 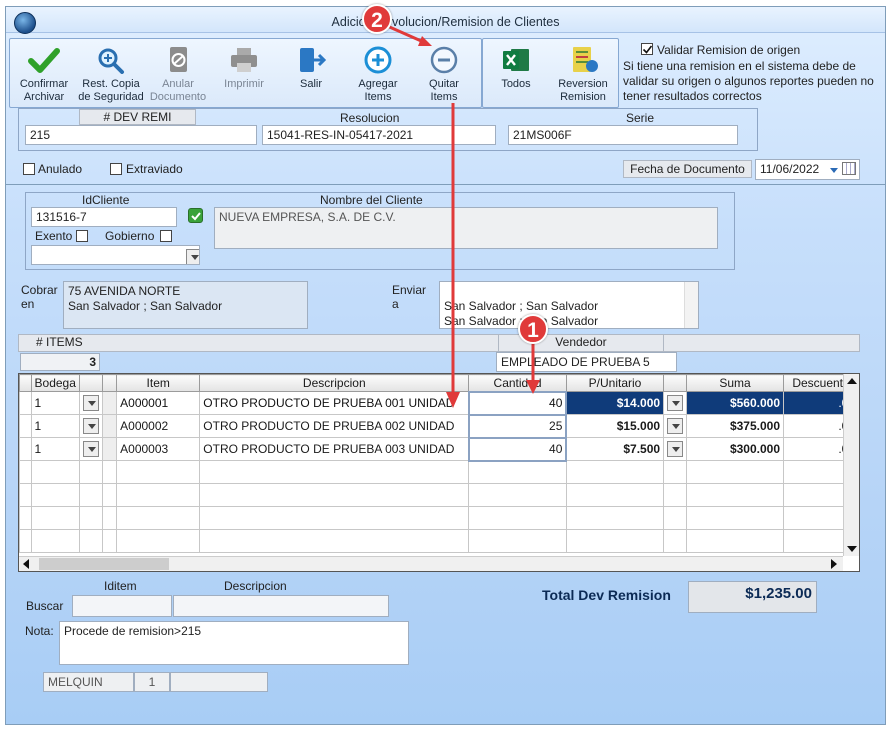 I want to click on callout-badge-two: 2, so click(x=377, y=19).